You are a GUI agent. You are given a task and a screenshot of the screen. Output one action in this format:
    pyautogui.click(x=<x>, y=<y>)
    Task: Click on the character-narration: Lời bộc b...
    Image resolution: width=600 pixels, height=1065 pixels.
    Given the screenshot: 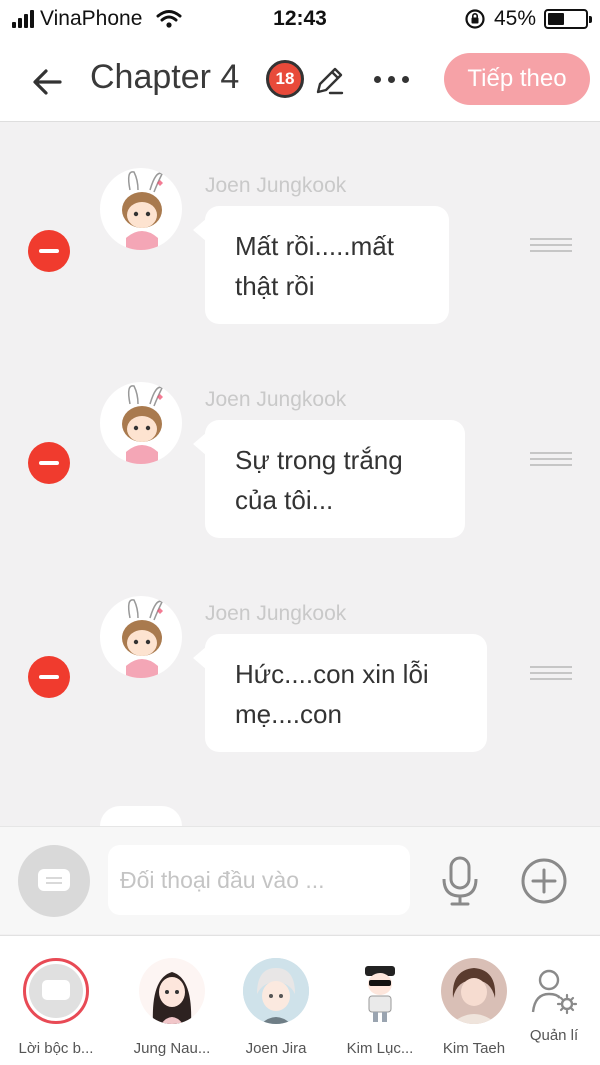 What is the action you would take?
    pyautogui.click(x=56, y=1007)
    